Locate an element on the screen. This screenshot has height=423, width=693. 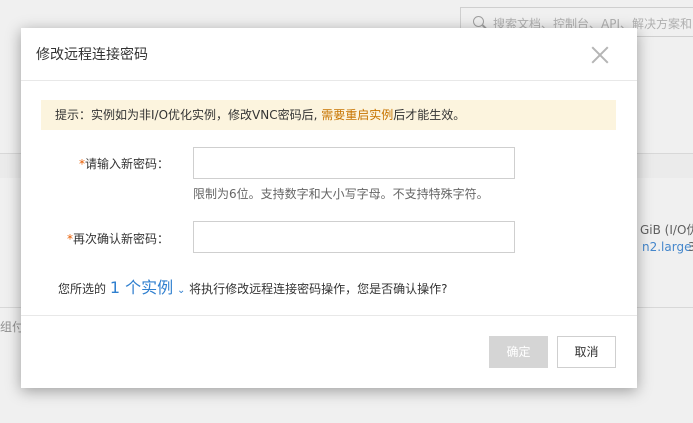
close-icon is located at coordinates (600, 55).